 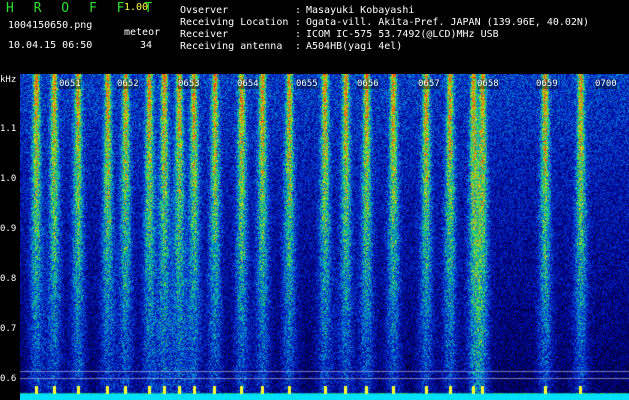 I want to click on y-tick-label: 0.9, so click(x=8, y=229).